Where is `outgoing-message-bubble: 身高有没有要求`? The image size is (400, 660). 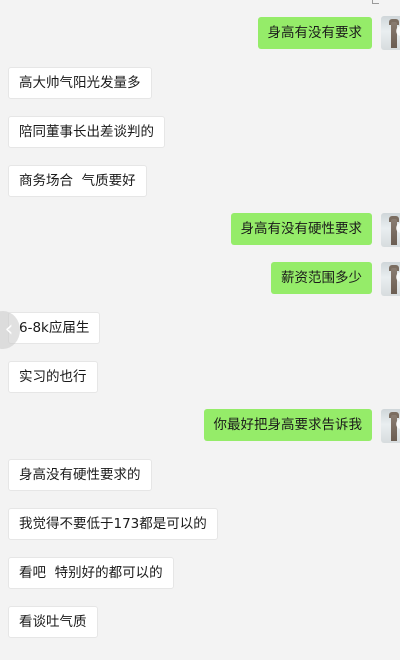 outgoing-message-bubble: 身高有没有要求 is located at coordinates (314, 33).